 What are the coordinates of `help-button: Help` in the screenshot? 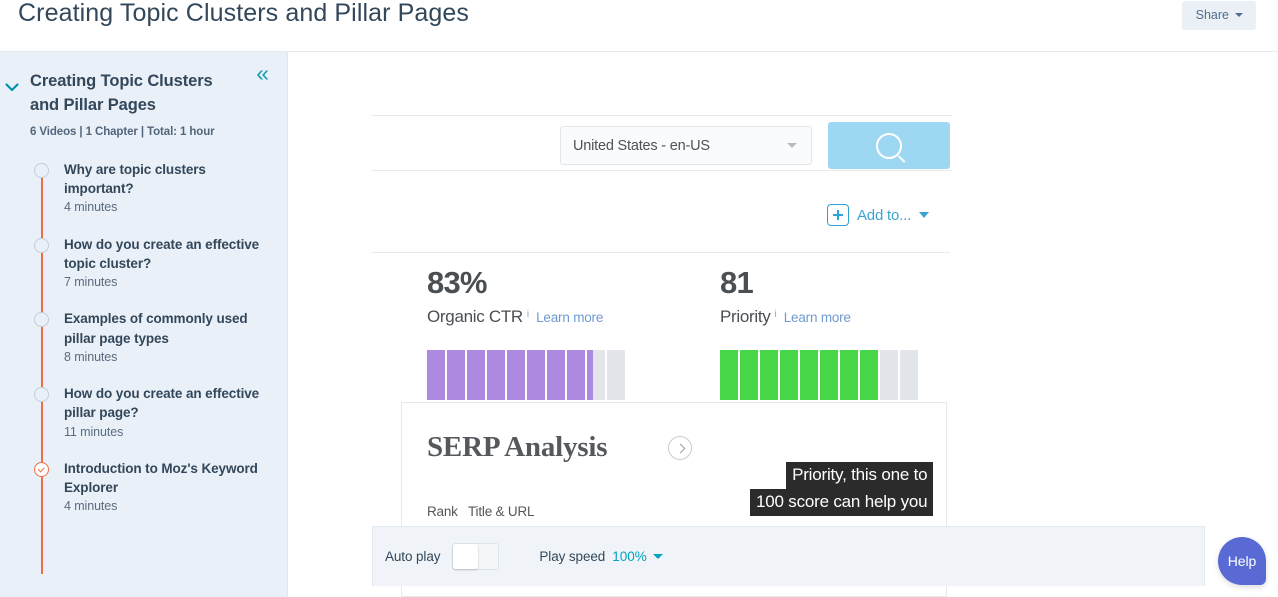 It's located at (1242, 561).